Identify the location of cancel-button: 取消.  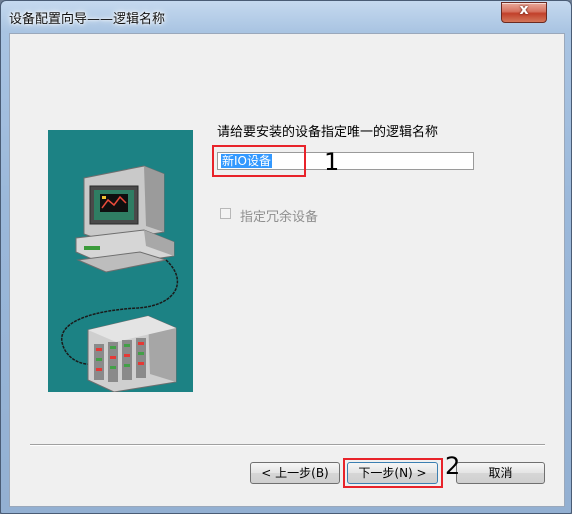
(500, 473).